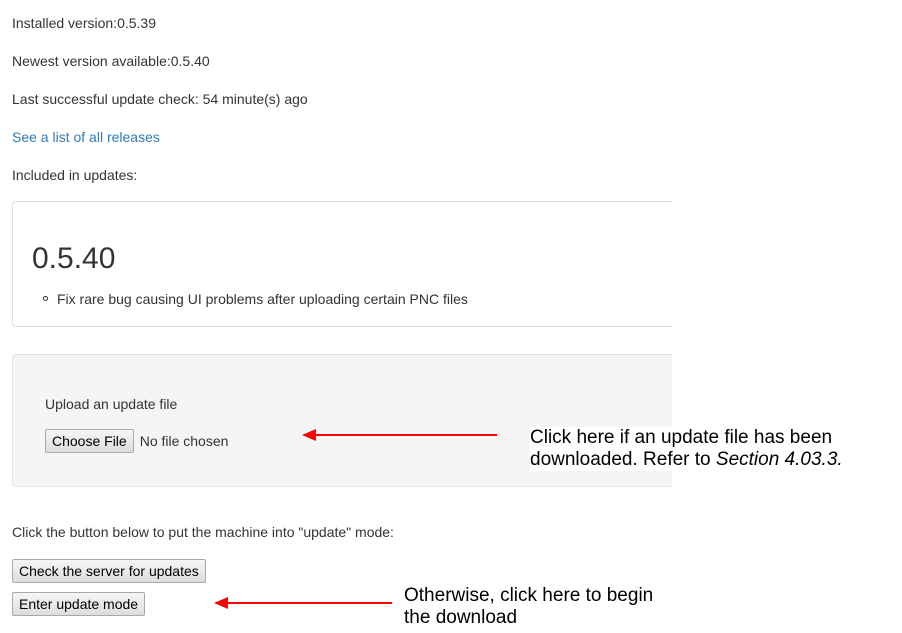  I want to click on upload-label: Upload an update file, so click(111, 404).